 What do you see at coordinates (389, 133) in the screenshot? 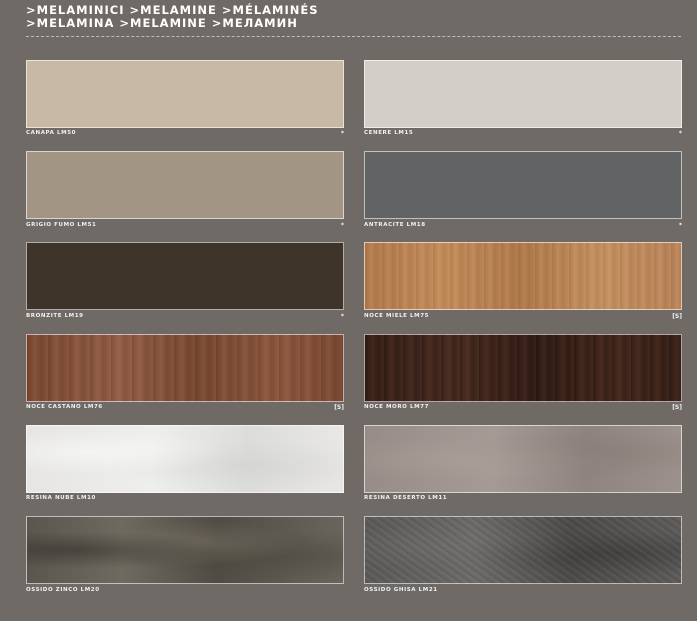
I see `swatch-label-cenere: CENERE LM15` at bounding box center [389, 133].